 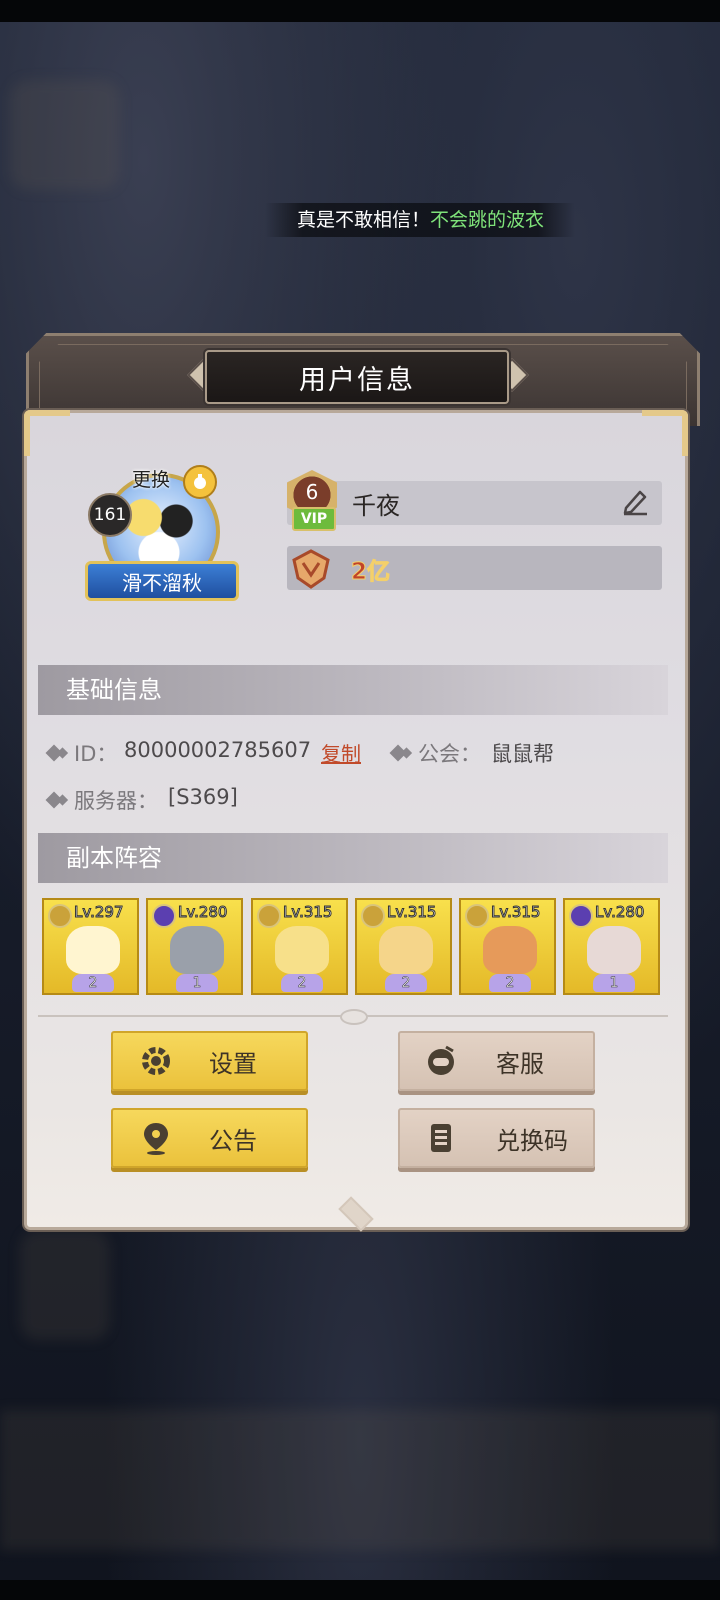 What do you see at coordinates (665, 433) in the screenshot?
I see `corner-ornament-right` at bounding box center [665, 433].